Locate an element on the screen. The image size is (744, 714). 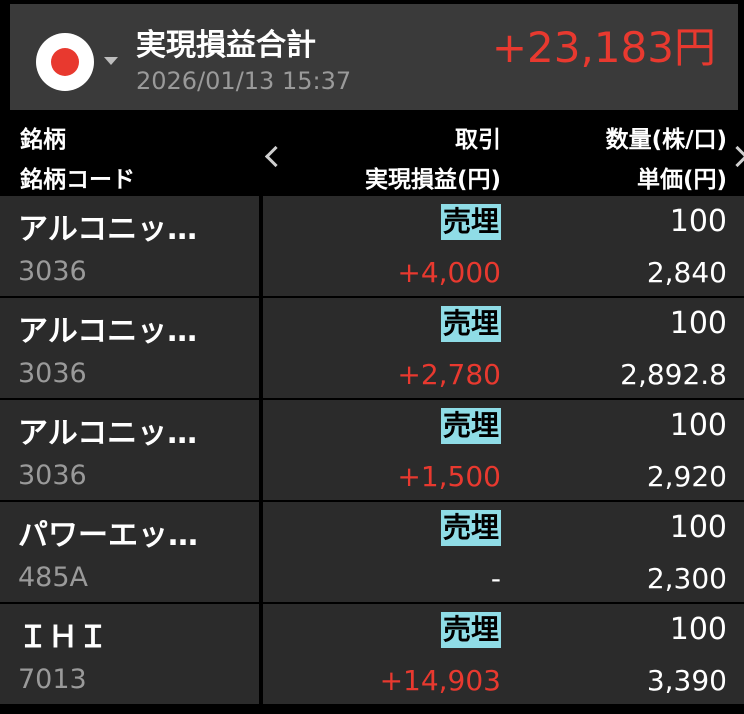
detail-cell: 売埋 +2,780 100 2,892.8 is located at coordinates (503, 348).